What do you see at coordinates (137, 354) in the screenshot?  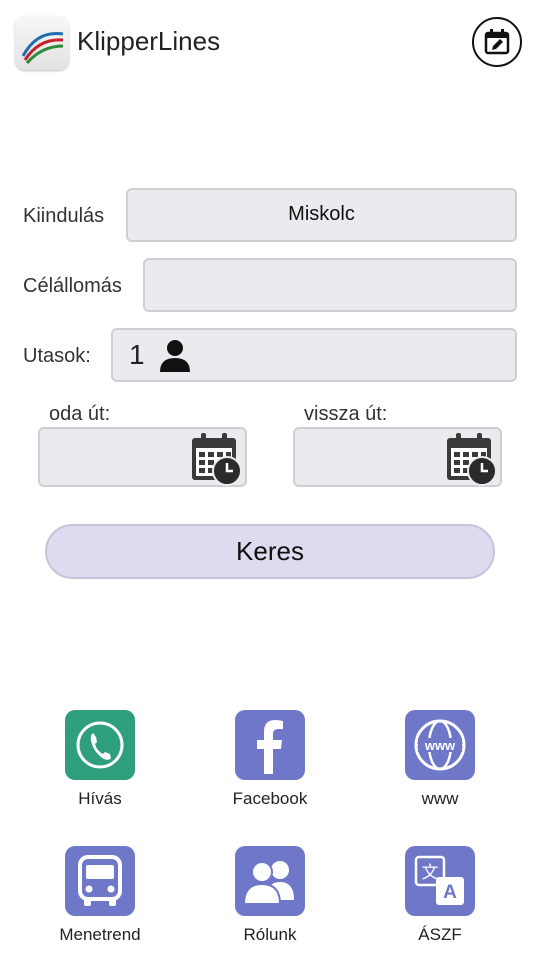 I see `passengers-count: 1` at bounding box center [137, 354].